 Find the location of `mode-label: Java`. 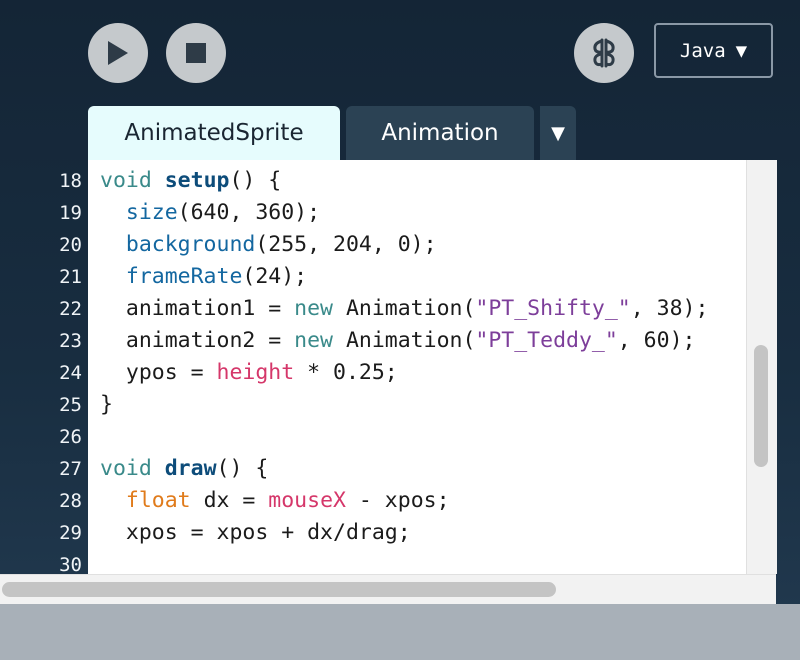

mode-label: Java is located at coordinates (702, 50).